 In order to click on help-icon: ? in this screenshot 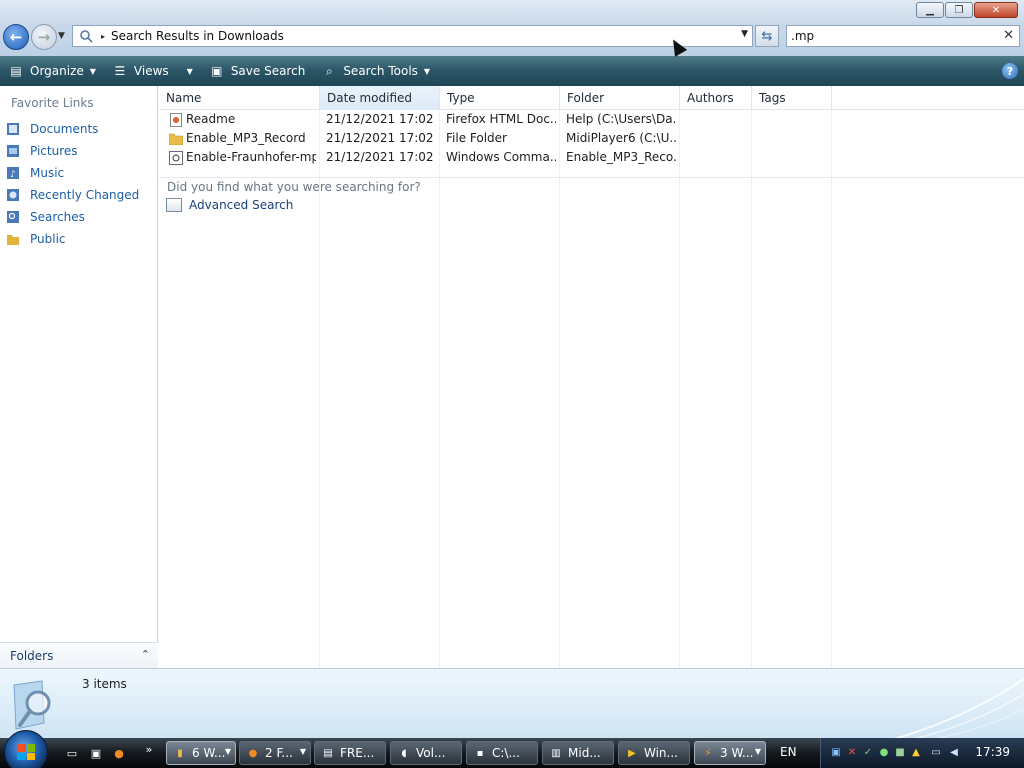, I will do `click(1010, 71)`.